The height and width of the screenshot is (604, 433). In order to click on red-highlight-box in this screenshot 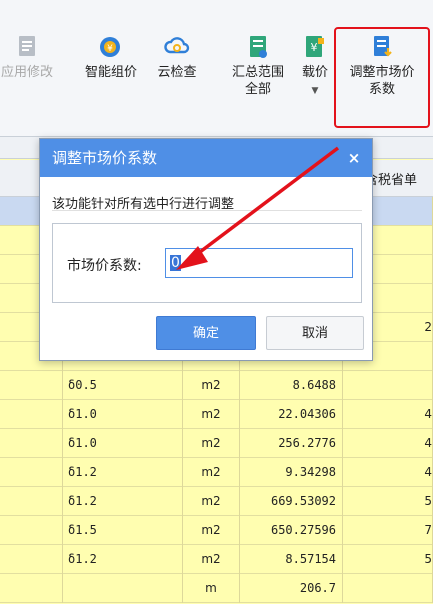, I will do `click(382, 77)`.